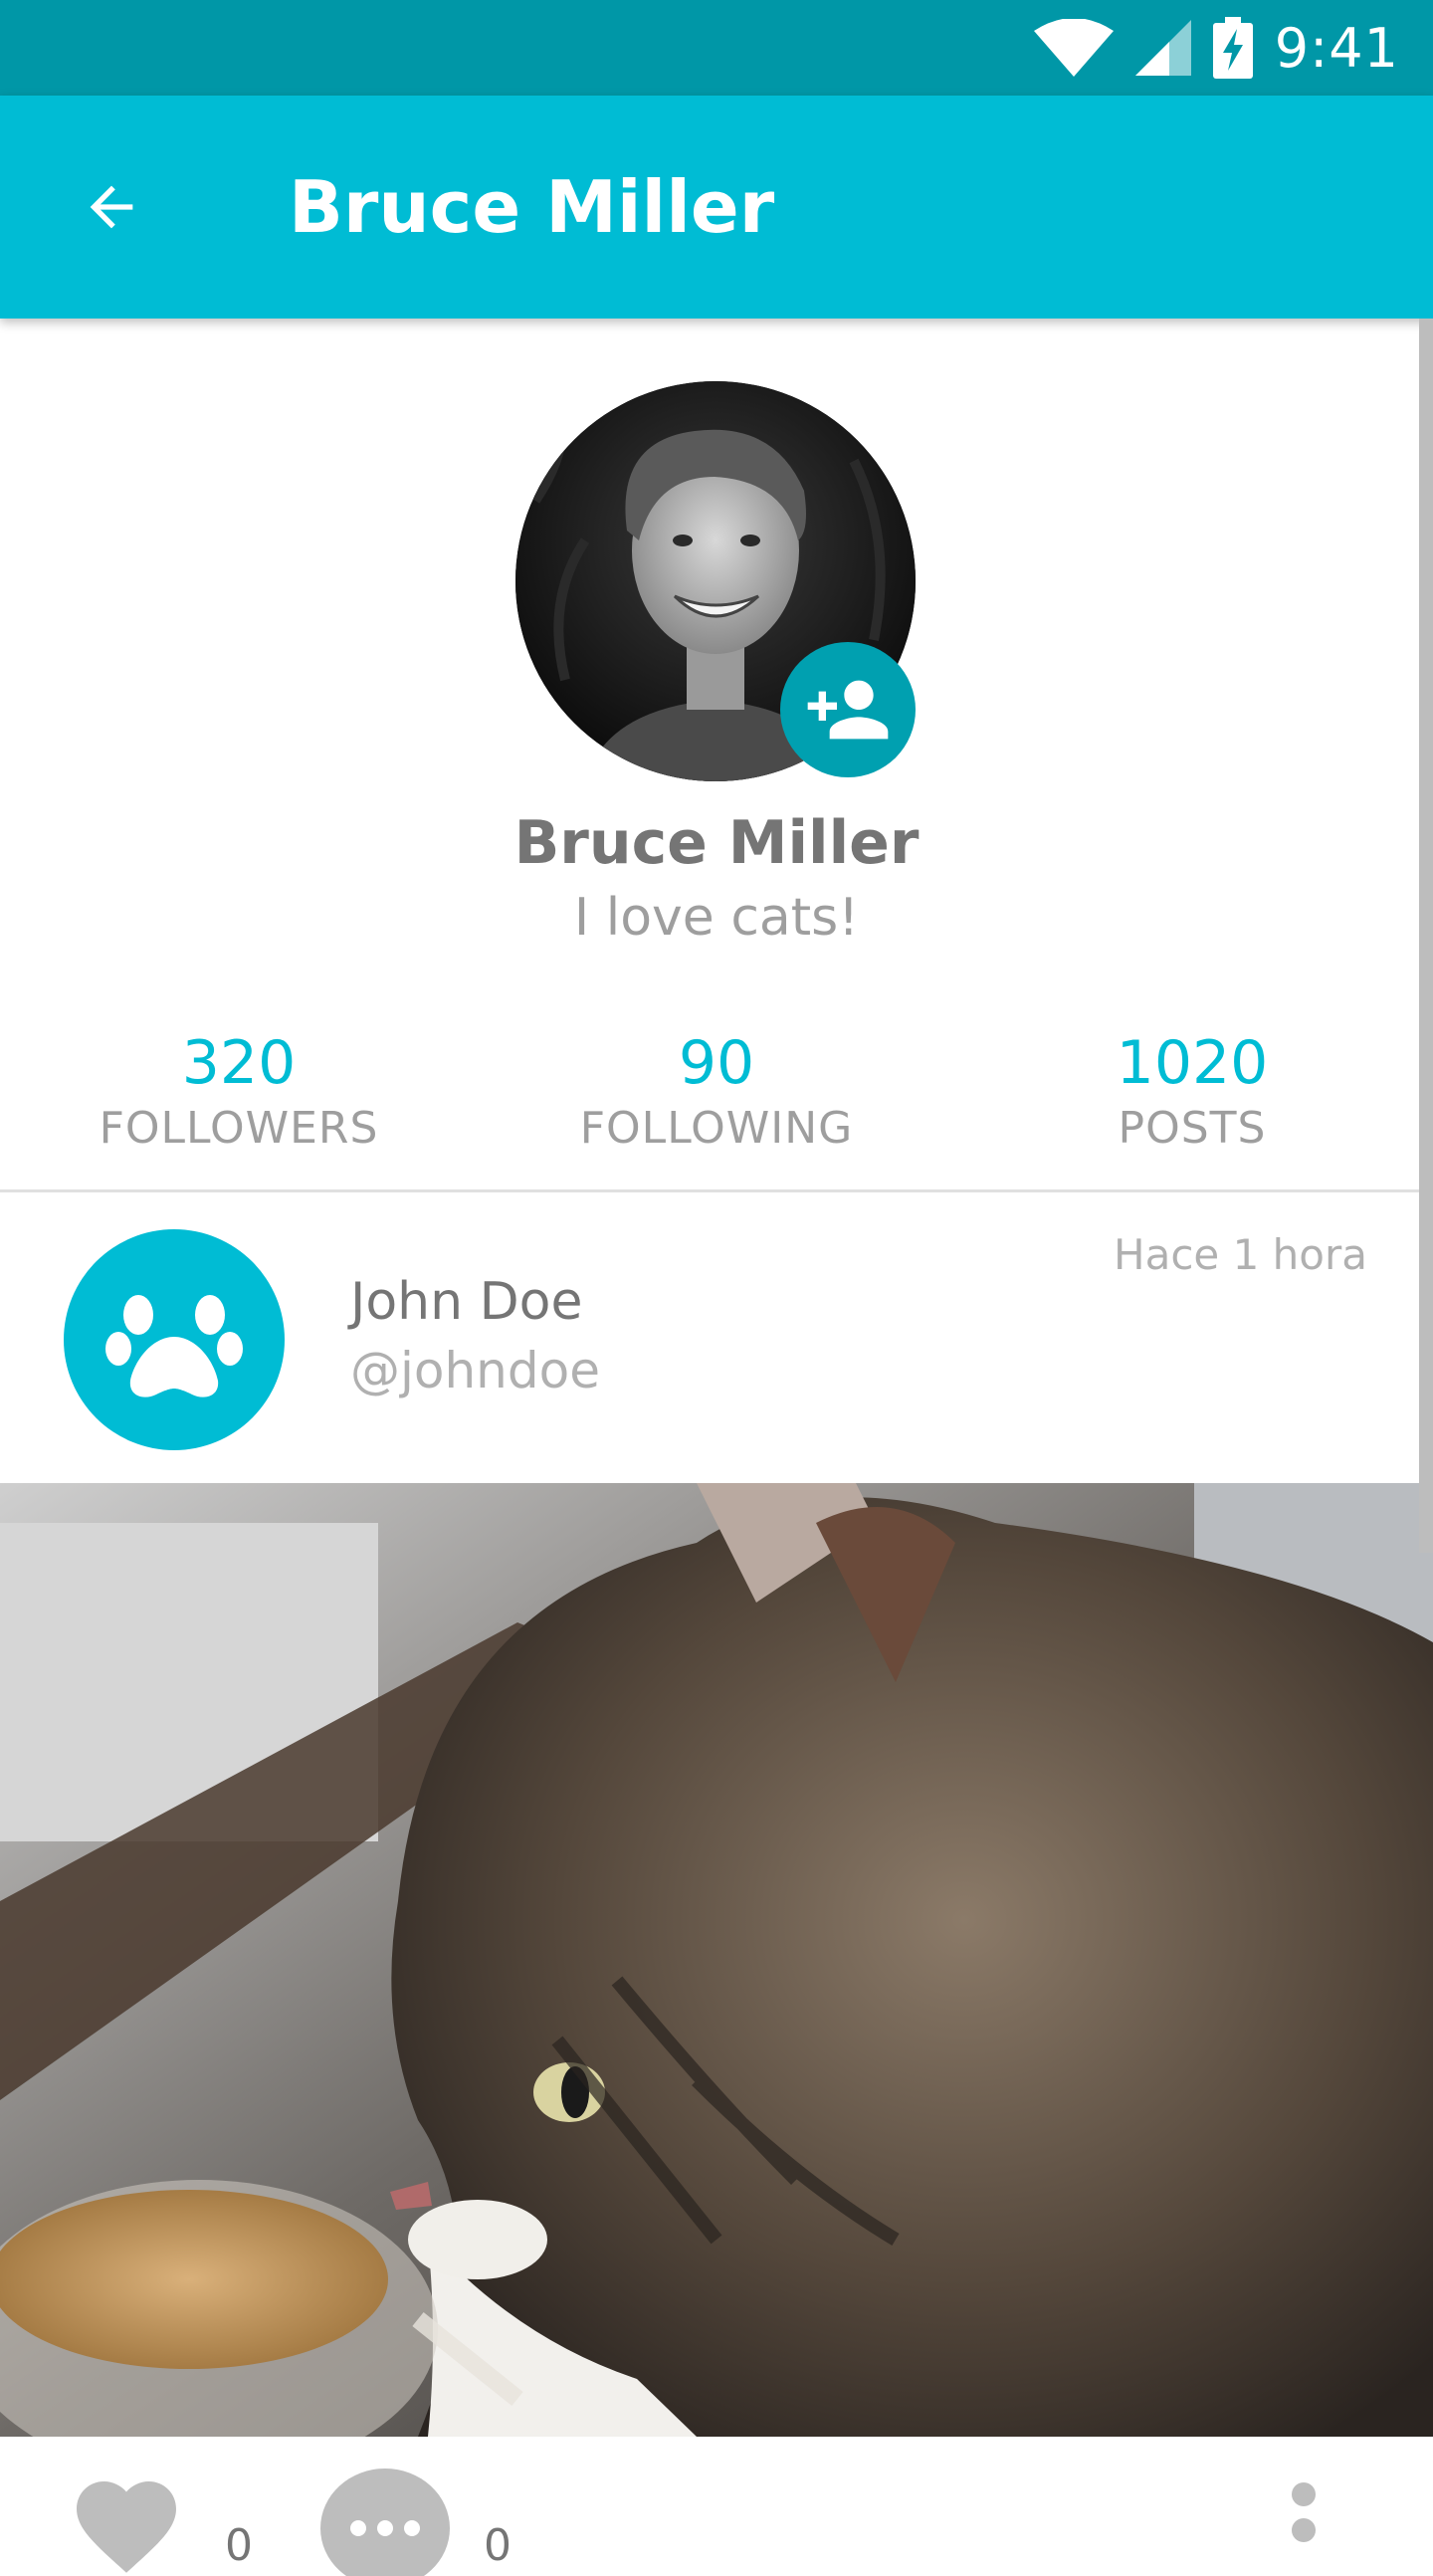  I want to click on status-icons: 9:41, so click(1216, 48).